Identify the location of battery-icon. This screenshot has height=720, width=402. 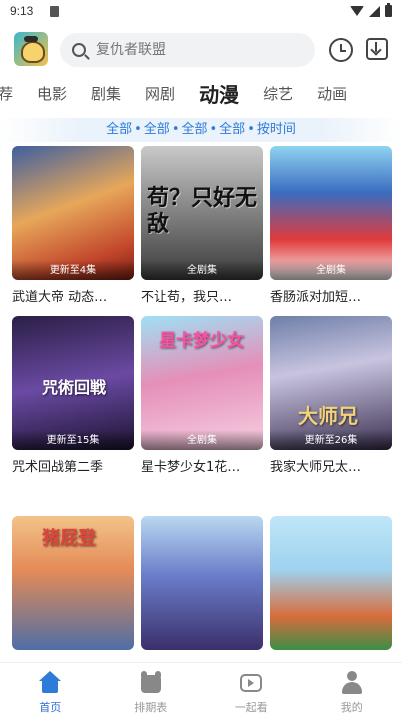
(388, 10).